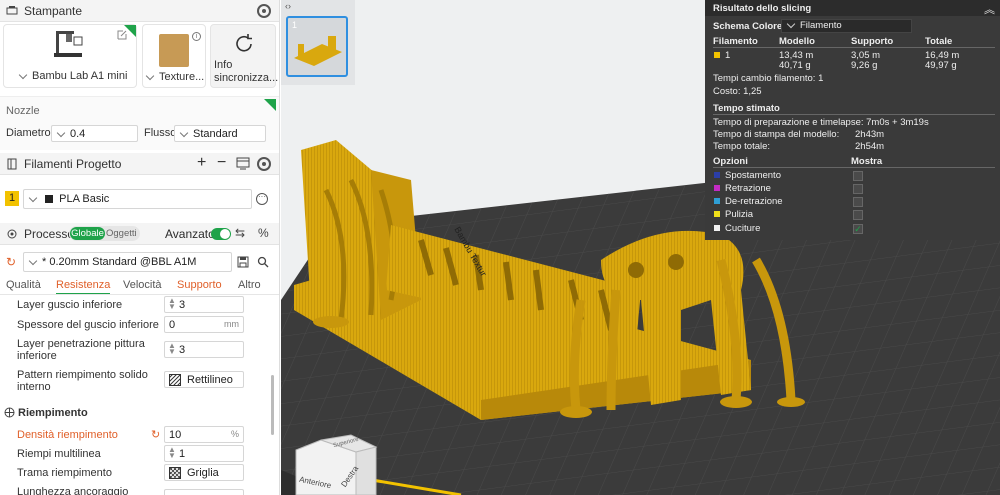  Describe the element at coordinates (201, 163) in the screenshot. I see `add-filament-icon: +` at that location.